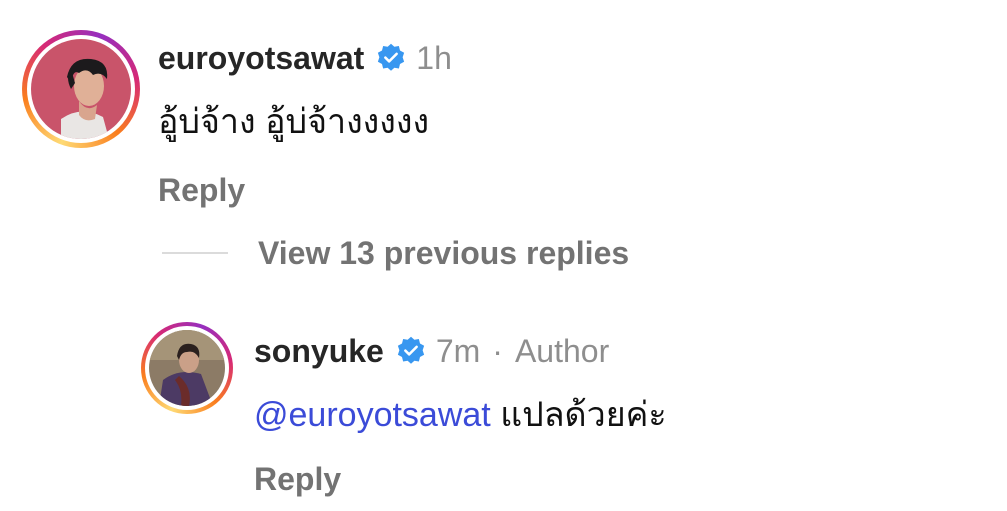 The height and width of the screenshot is (511, 1007). What do you see at coordinates (195, 253) in the screenshot?
I see `thread-divider` at bounding box center [195, 253].